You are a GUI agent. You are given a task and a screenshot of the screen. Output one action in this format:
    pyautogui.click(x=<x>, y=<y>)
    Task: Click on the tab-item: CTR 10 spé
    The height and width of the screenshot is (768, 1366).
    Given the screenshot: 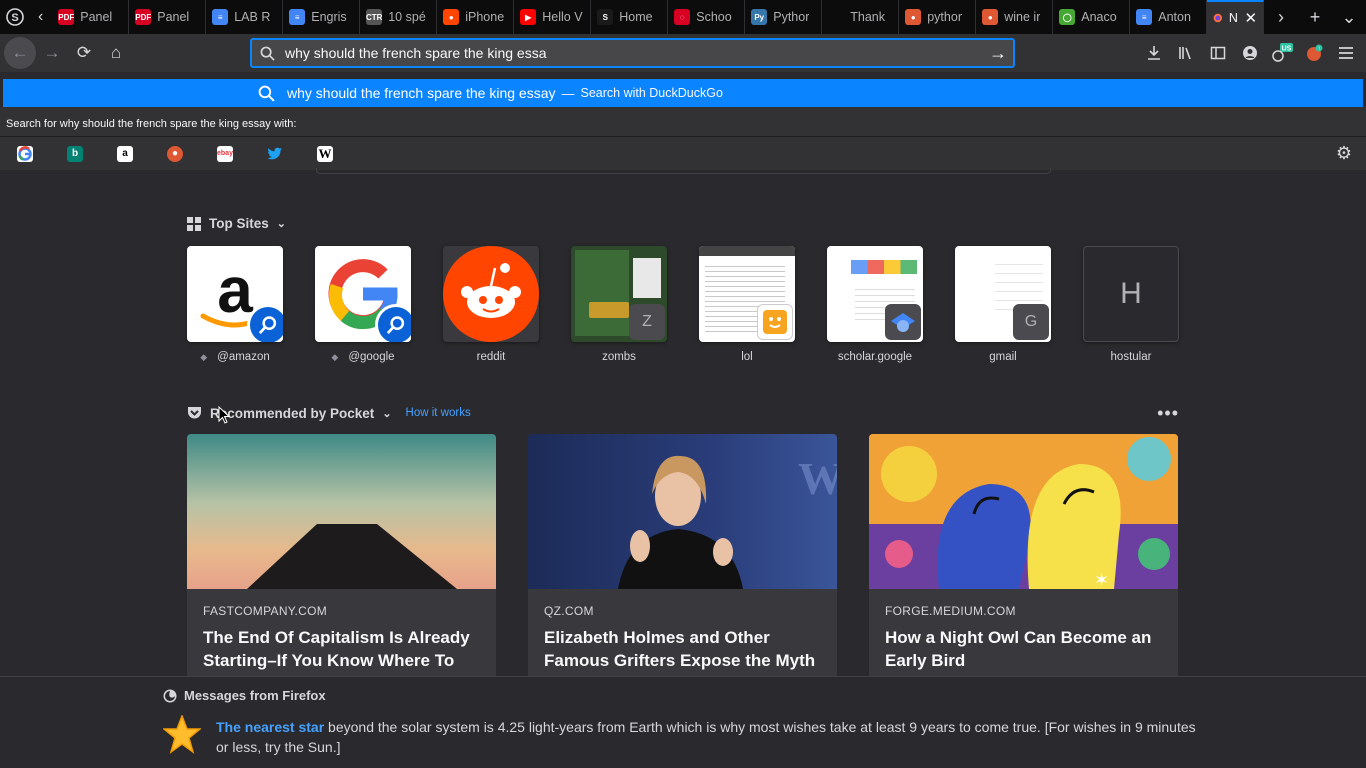 What is the action you would take?
    pyautogui.click(x=399, y=17)
    